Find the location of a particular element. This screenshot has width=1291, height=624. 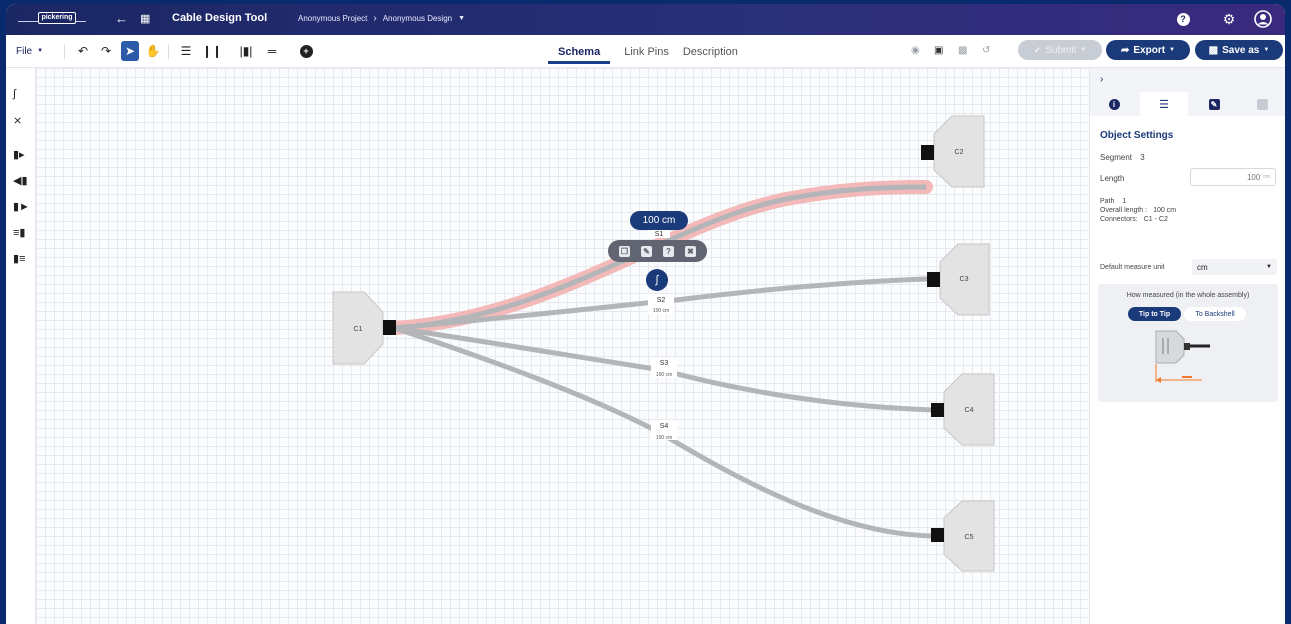

collapse-chevron-icon: › is located at coordinates (1101, 79).